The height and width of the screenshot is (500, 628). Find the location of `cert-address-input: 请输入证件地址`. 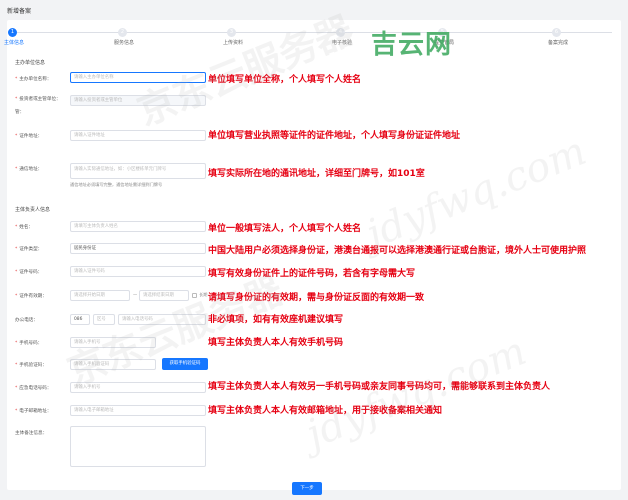

cert-address-input: 请输入证件地址 is located at coordinates (138, 135).